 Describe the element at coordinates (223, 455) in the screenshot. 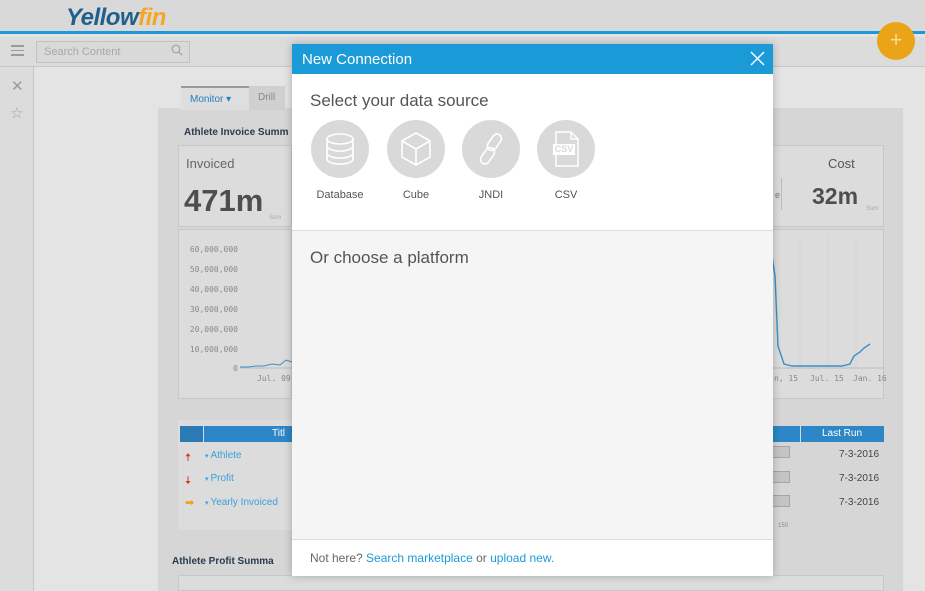

I see `row-link-athlete: ▾ Athlete` at that location.